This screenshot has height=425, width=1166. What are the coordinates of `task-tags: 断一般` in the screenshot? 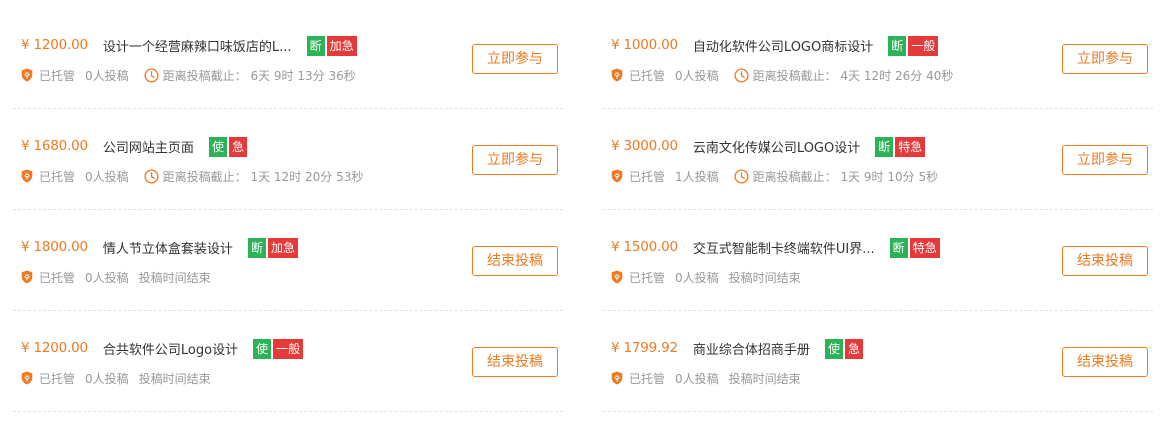 It's located at (914, 45).